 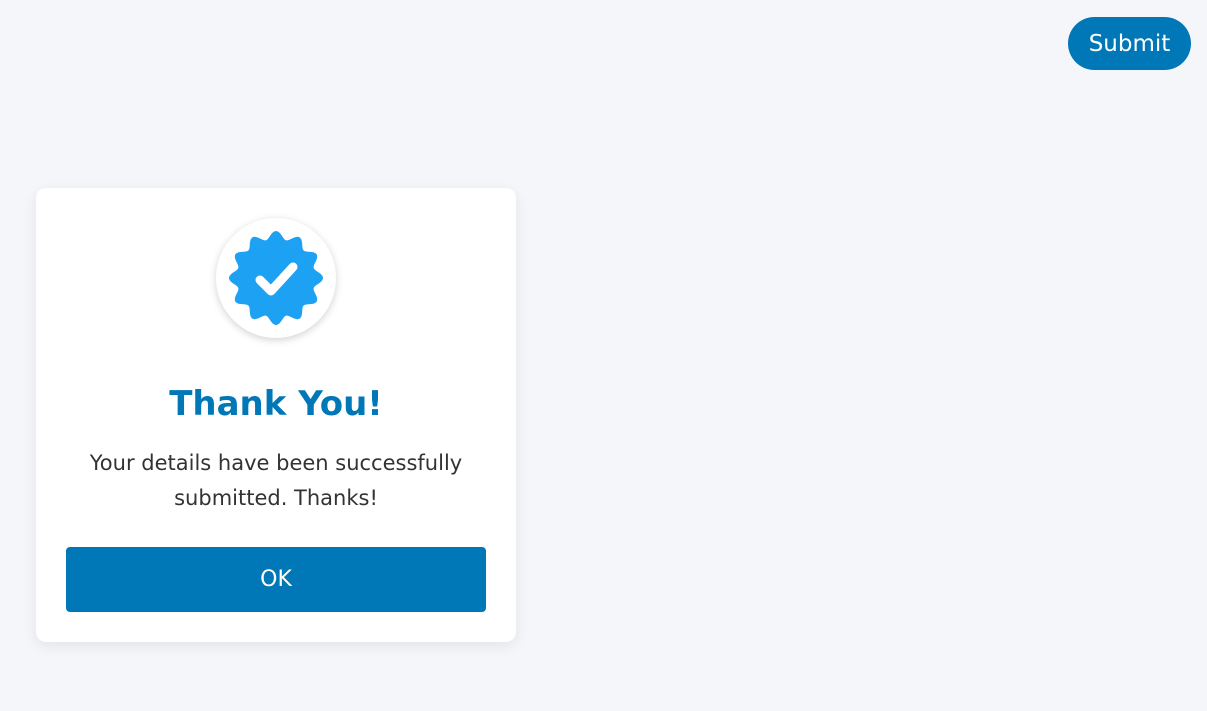 What do you see at coordinates (276, 404) in the screenshot?
I see `dialog-title: Thank You!` at bounding box center [276, 404].